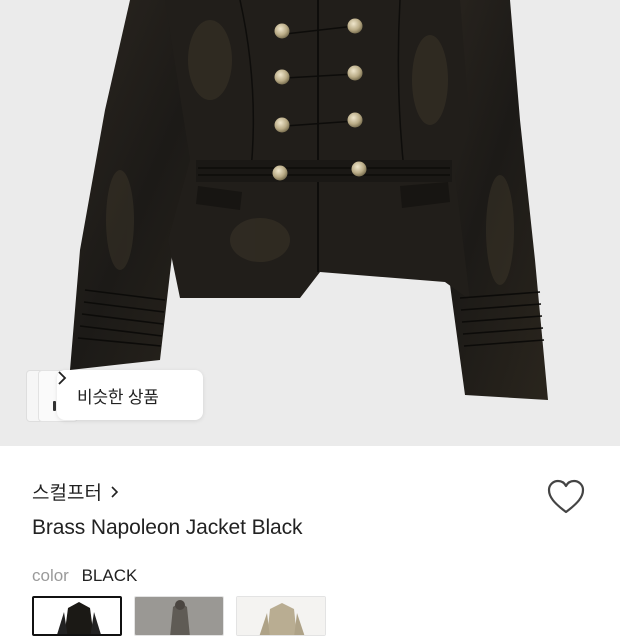  Describe the element at coordinates (281, 616) in the screenshot. I see `swatch-beige` at that location.